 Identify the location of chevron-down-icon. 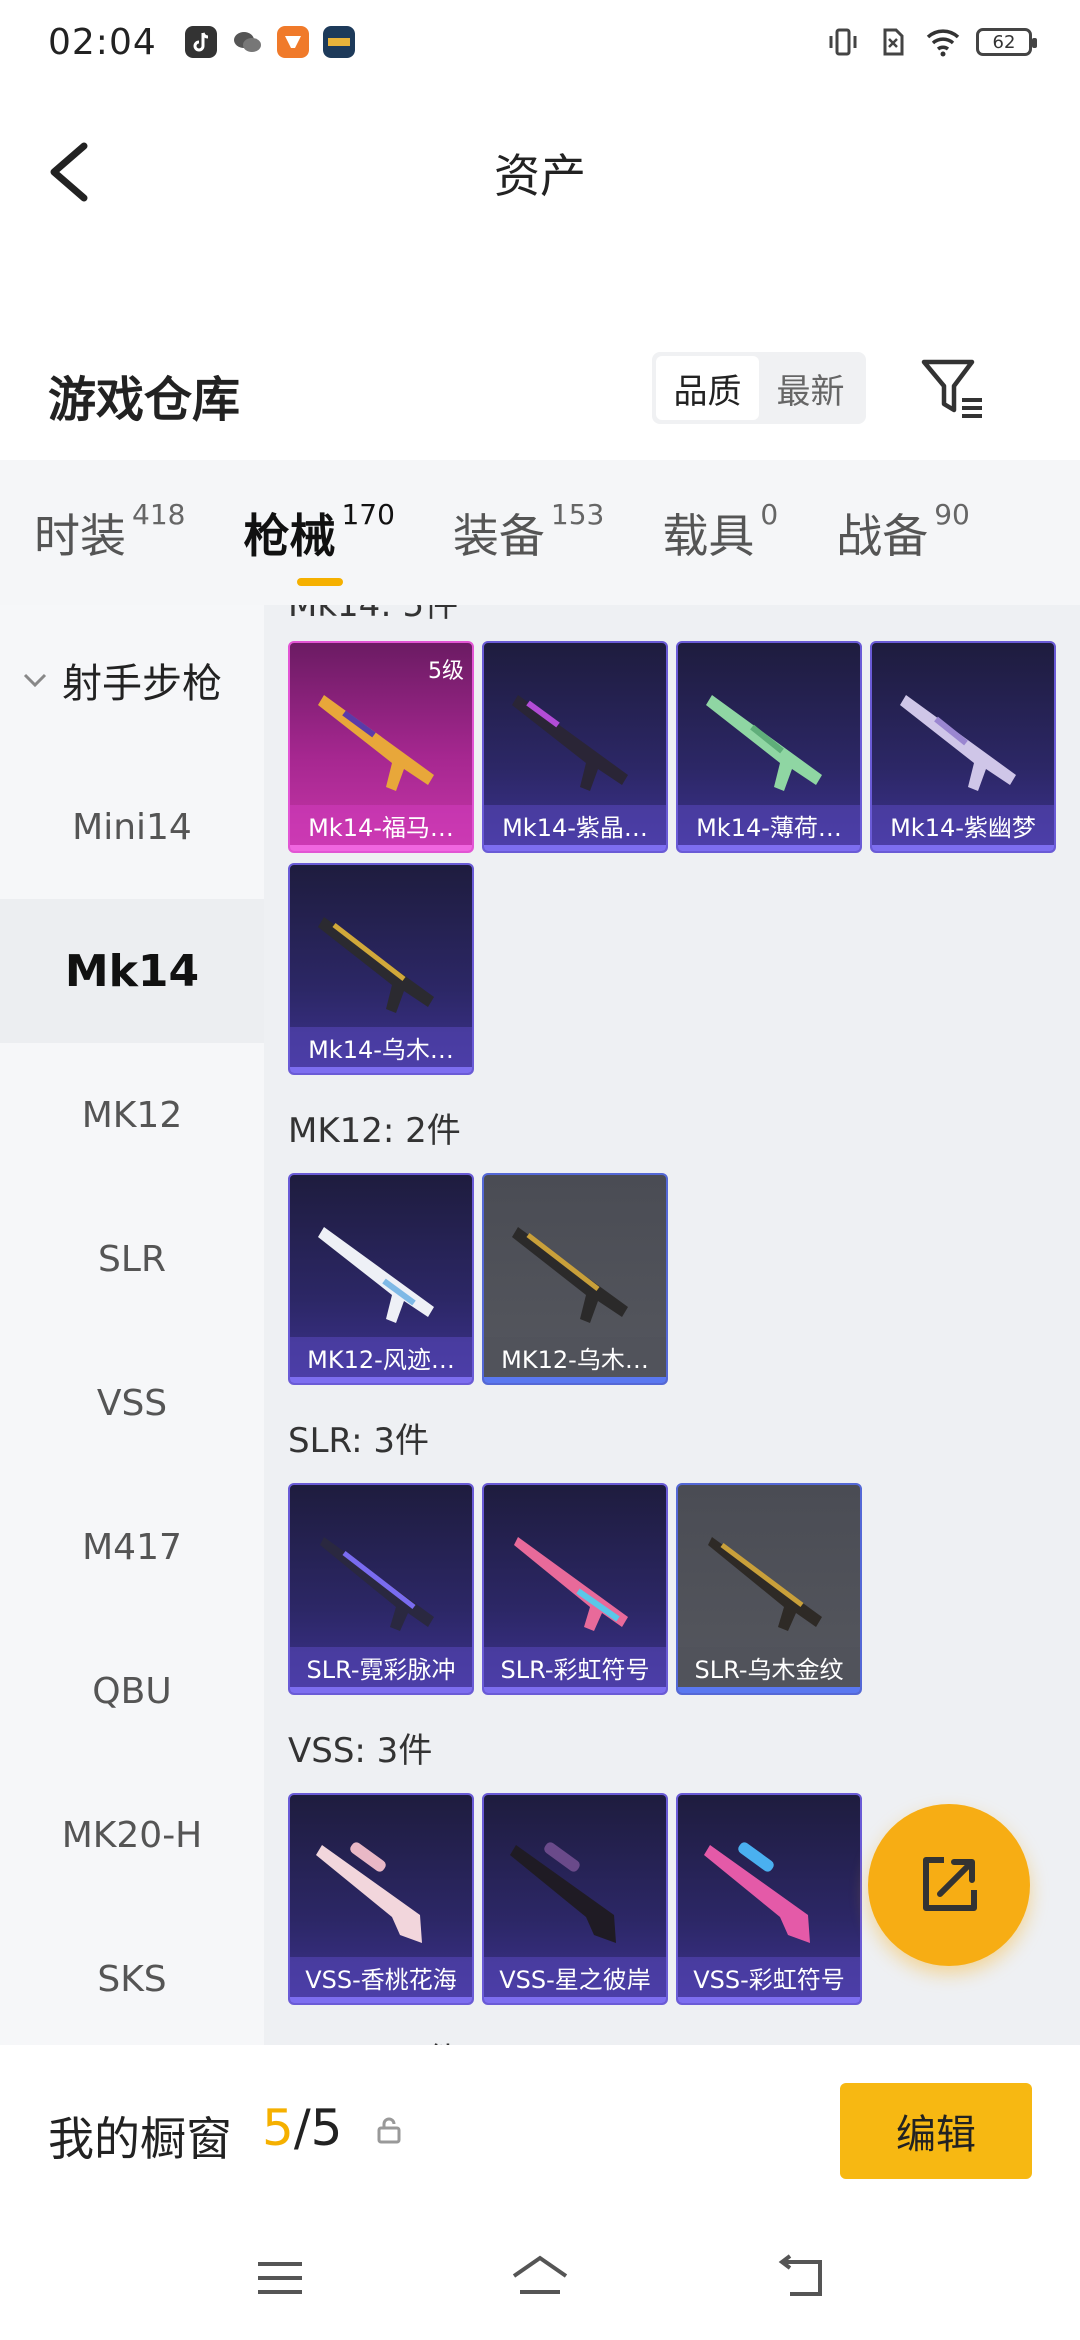
(35, 680).